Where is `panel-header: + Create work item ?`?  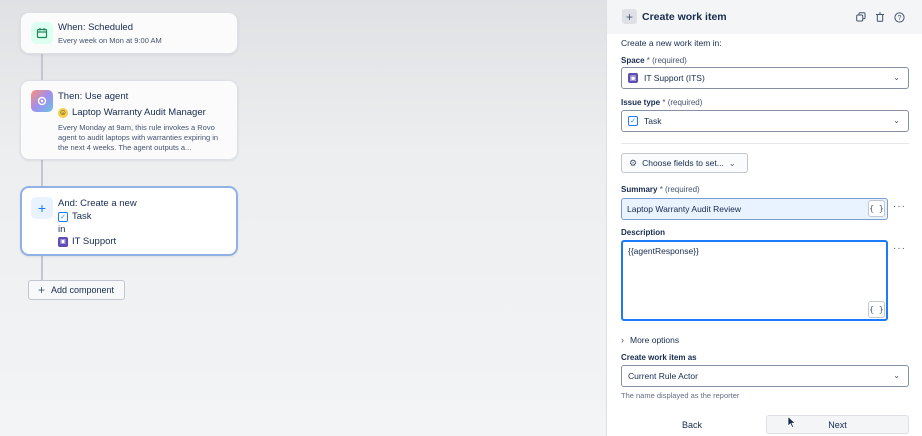
panel-header: + Create work item ? is located at coordinates (764, 17).